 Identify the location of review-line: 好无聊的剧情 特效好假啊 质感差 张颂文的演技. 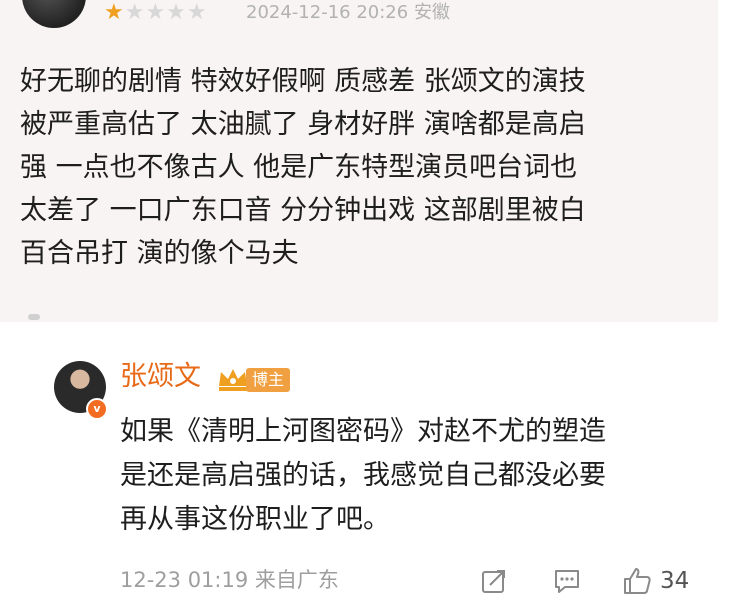
(303, 81).